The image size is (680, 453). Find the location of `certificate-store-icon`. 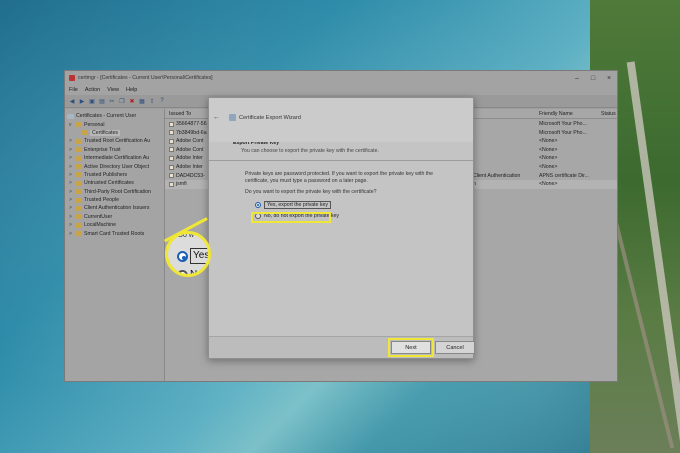

certificate-store-icon is located at coordinates (70, 116).